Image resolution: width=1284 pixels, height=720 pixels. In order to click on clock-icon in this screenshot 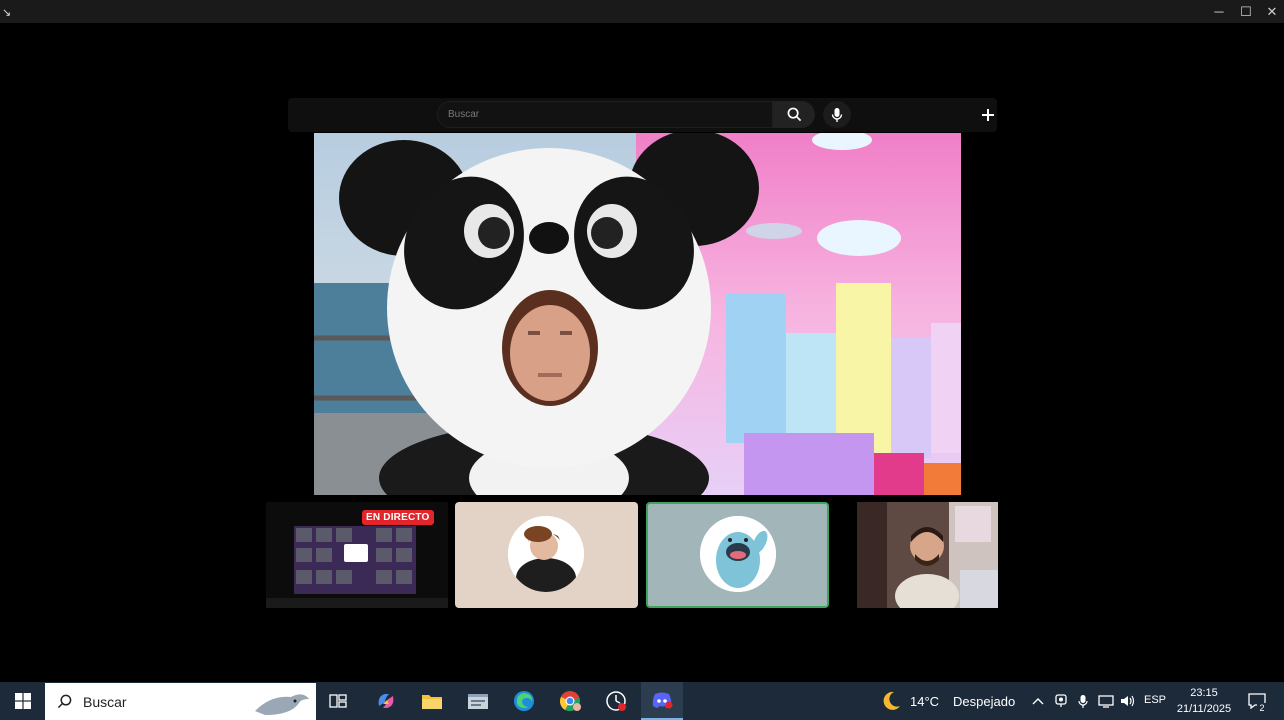, I will do `click(616, 701)`.